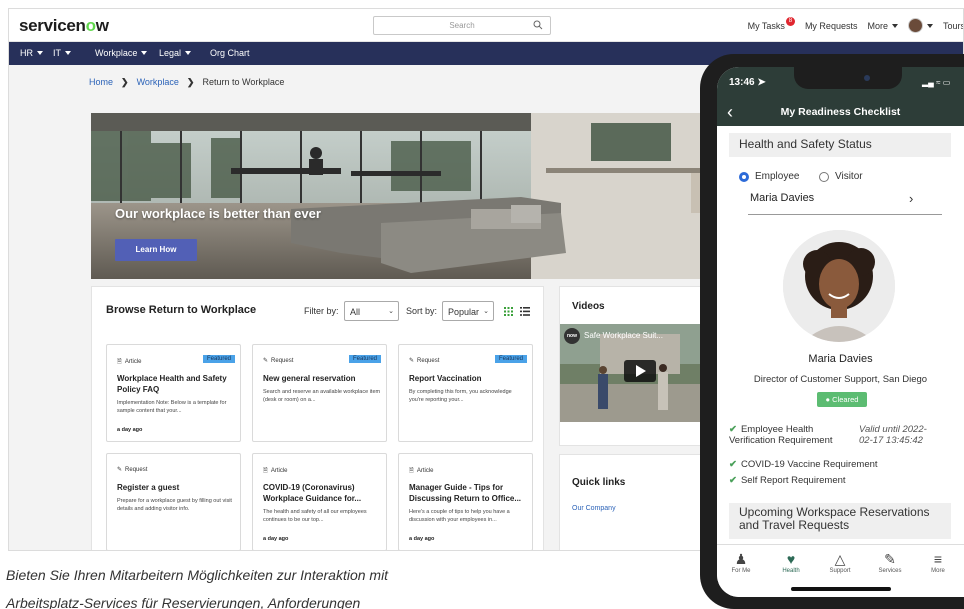  Describe the element at coordinates (848, 78) in the screenshot. I see `phone-notch` at that location.